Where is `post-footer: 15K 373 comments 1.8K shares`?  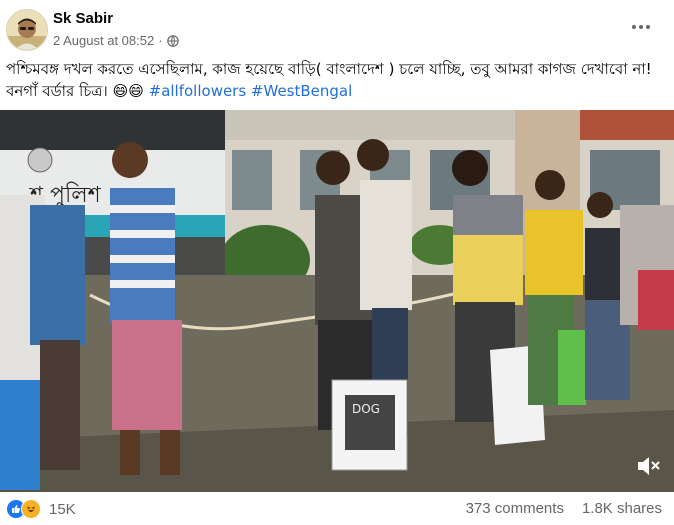 post-footer: 15K 373 comments 1.8K shares is located at coordinates (337, 508).